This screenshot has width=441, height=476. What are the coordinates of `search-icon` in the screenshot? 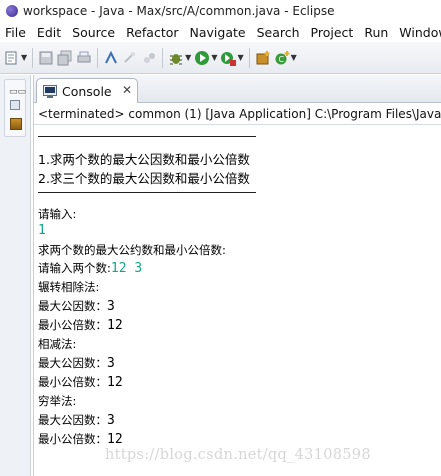 It's located at (130, 57).